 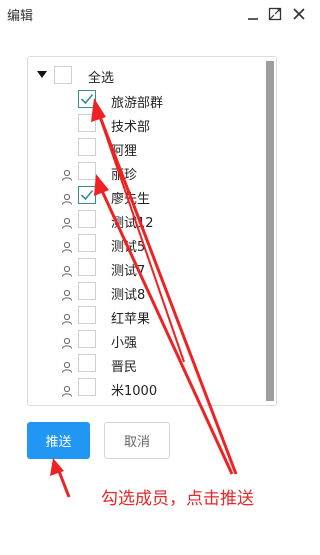 I want to click on tree-item-label: 米1000, so click(x=134, y=391).